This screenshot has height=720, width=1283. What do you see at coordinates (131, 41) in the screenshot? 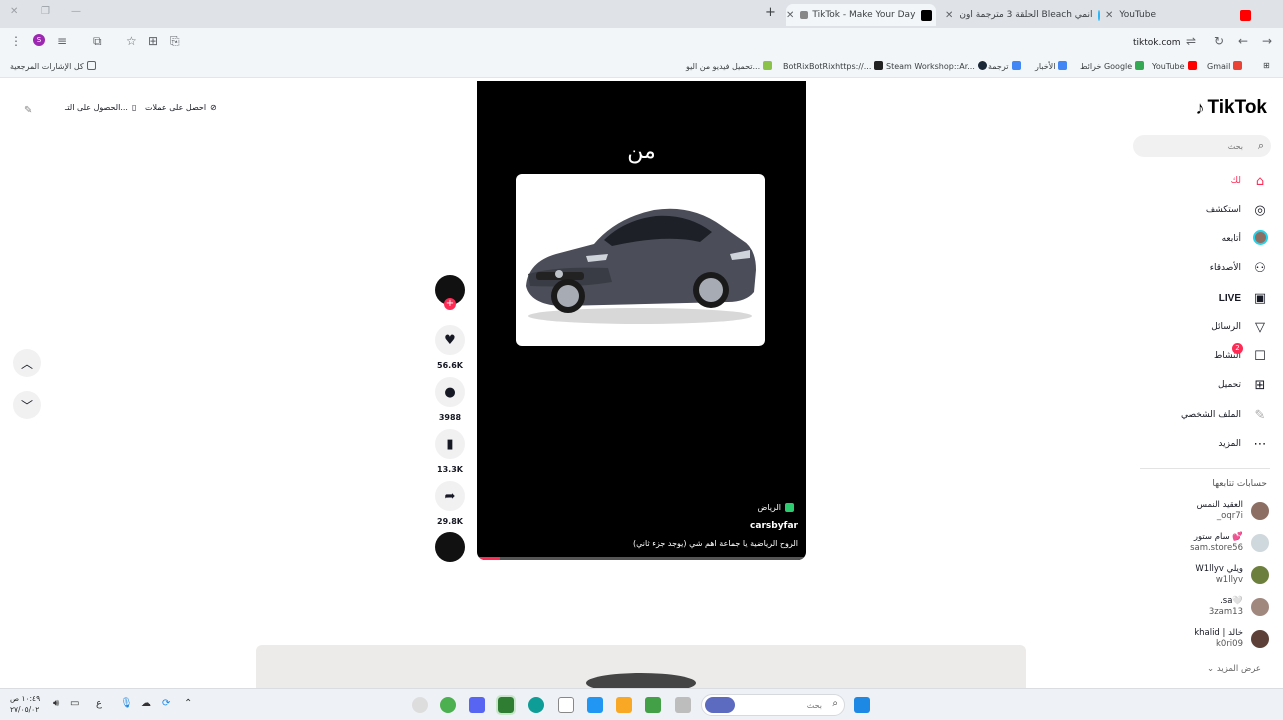
I see `bookmark-star-icon: ☆` at bounding box center [131, 41].